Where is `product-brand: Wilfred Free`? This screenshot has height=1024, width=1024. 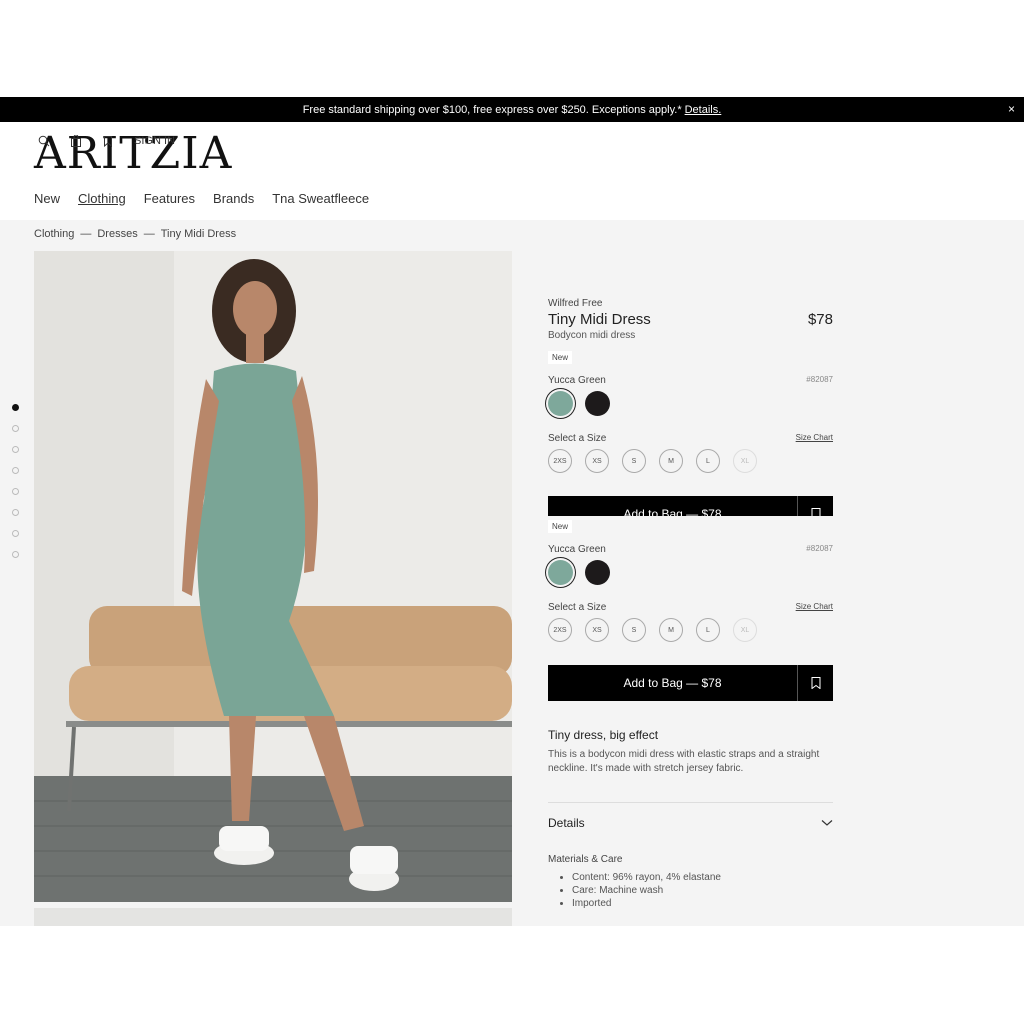 product-brand: Wilfred Free is located at coordinates (690, 303).